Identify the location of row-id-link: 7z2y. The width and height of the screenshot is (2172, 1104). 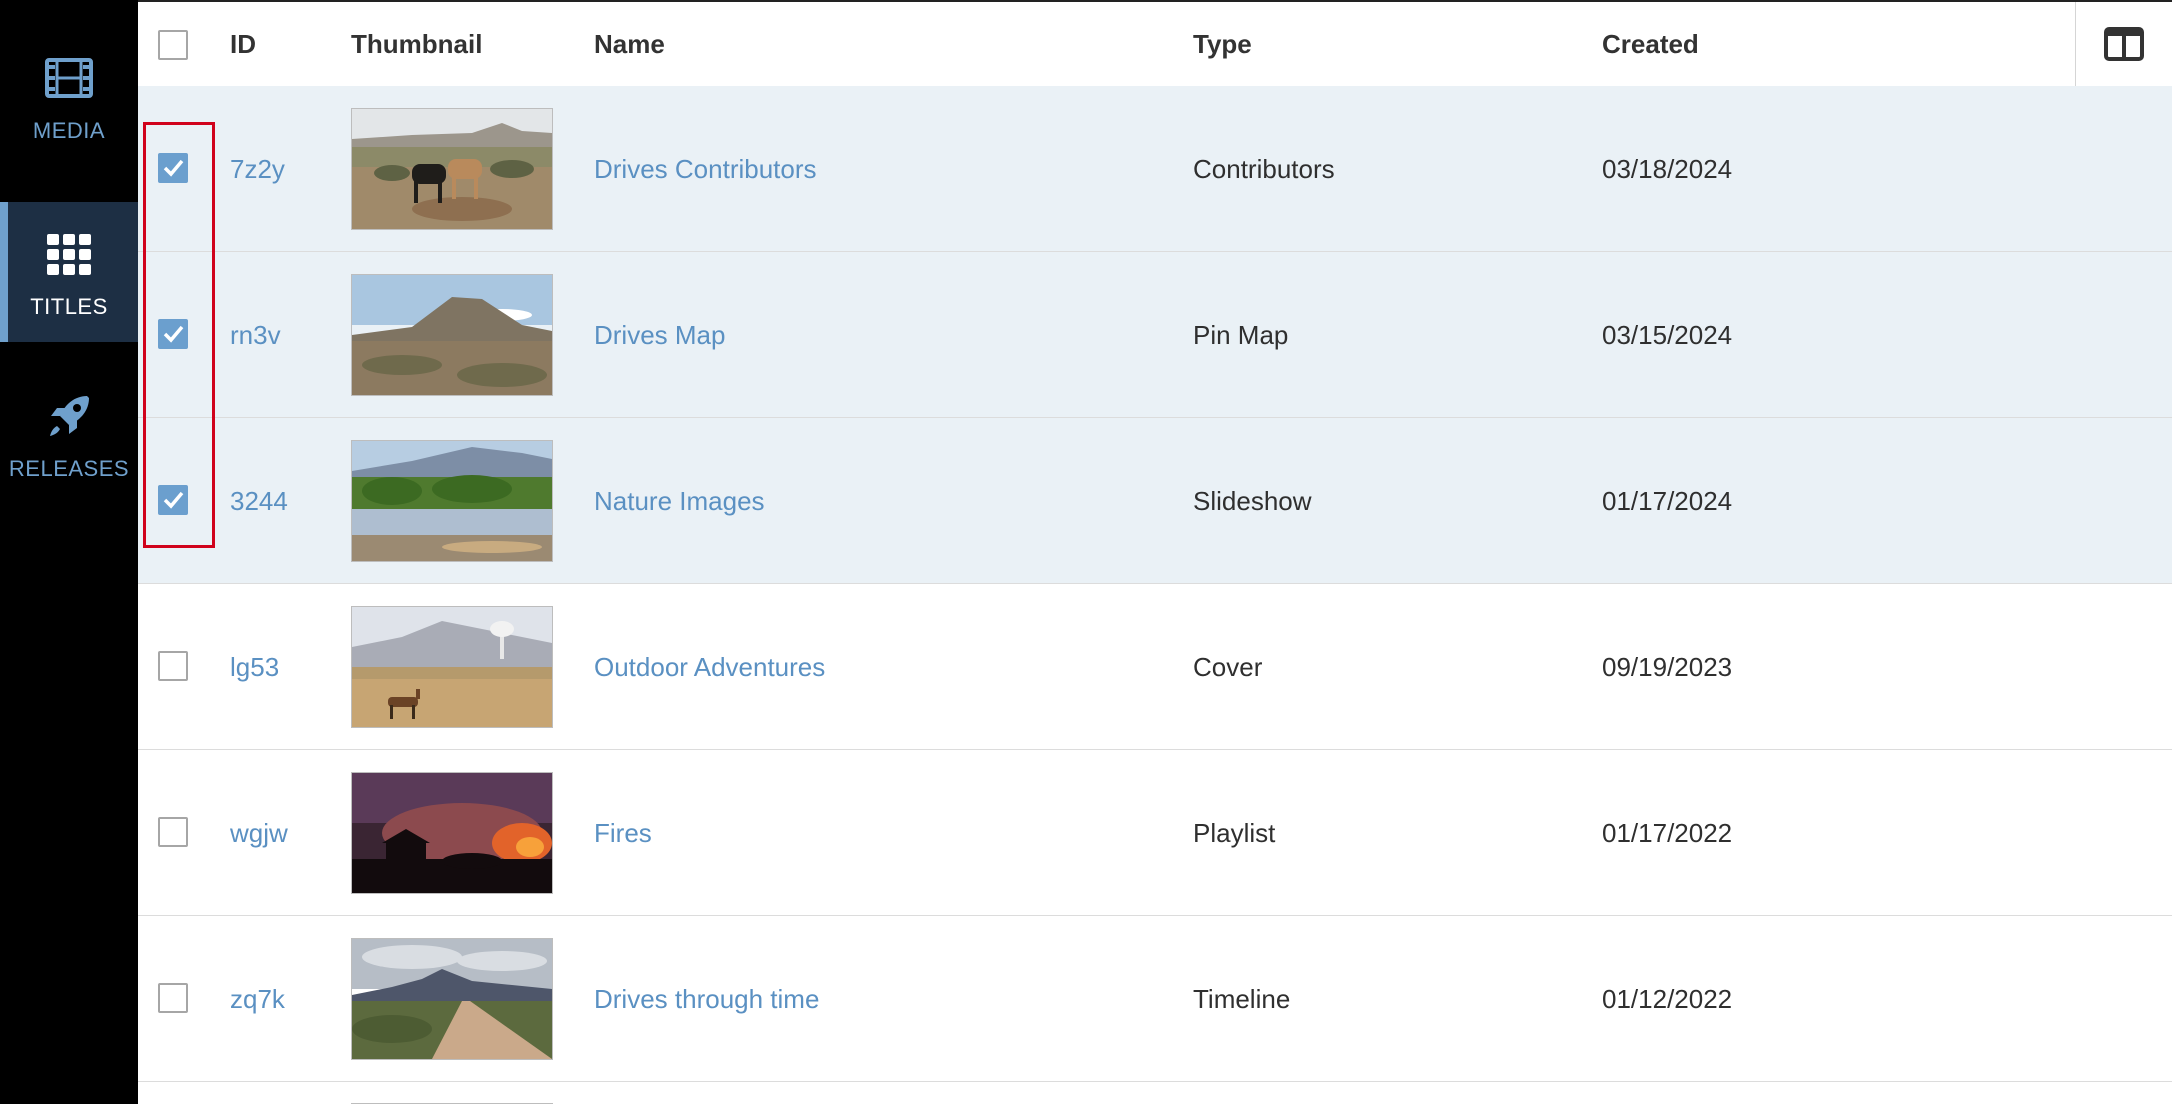
(257, 169).